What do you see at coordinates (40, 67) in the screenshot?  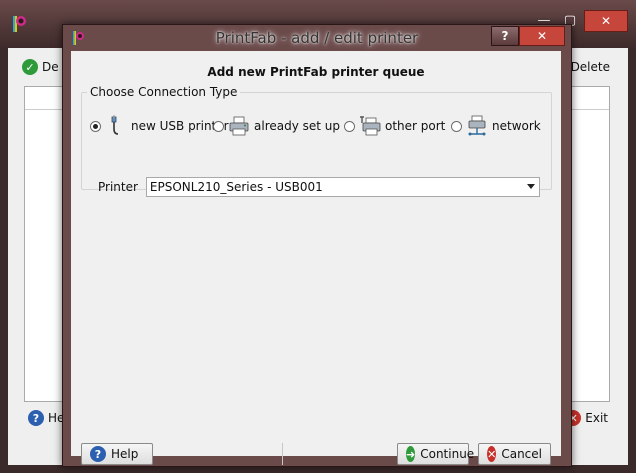 I see `background-ok-button: ✓ De` at bounding box center [40, 67].